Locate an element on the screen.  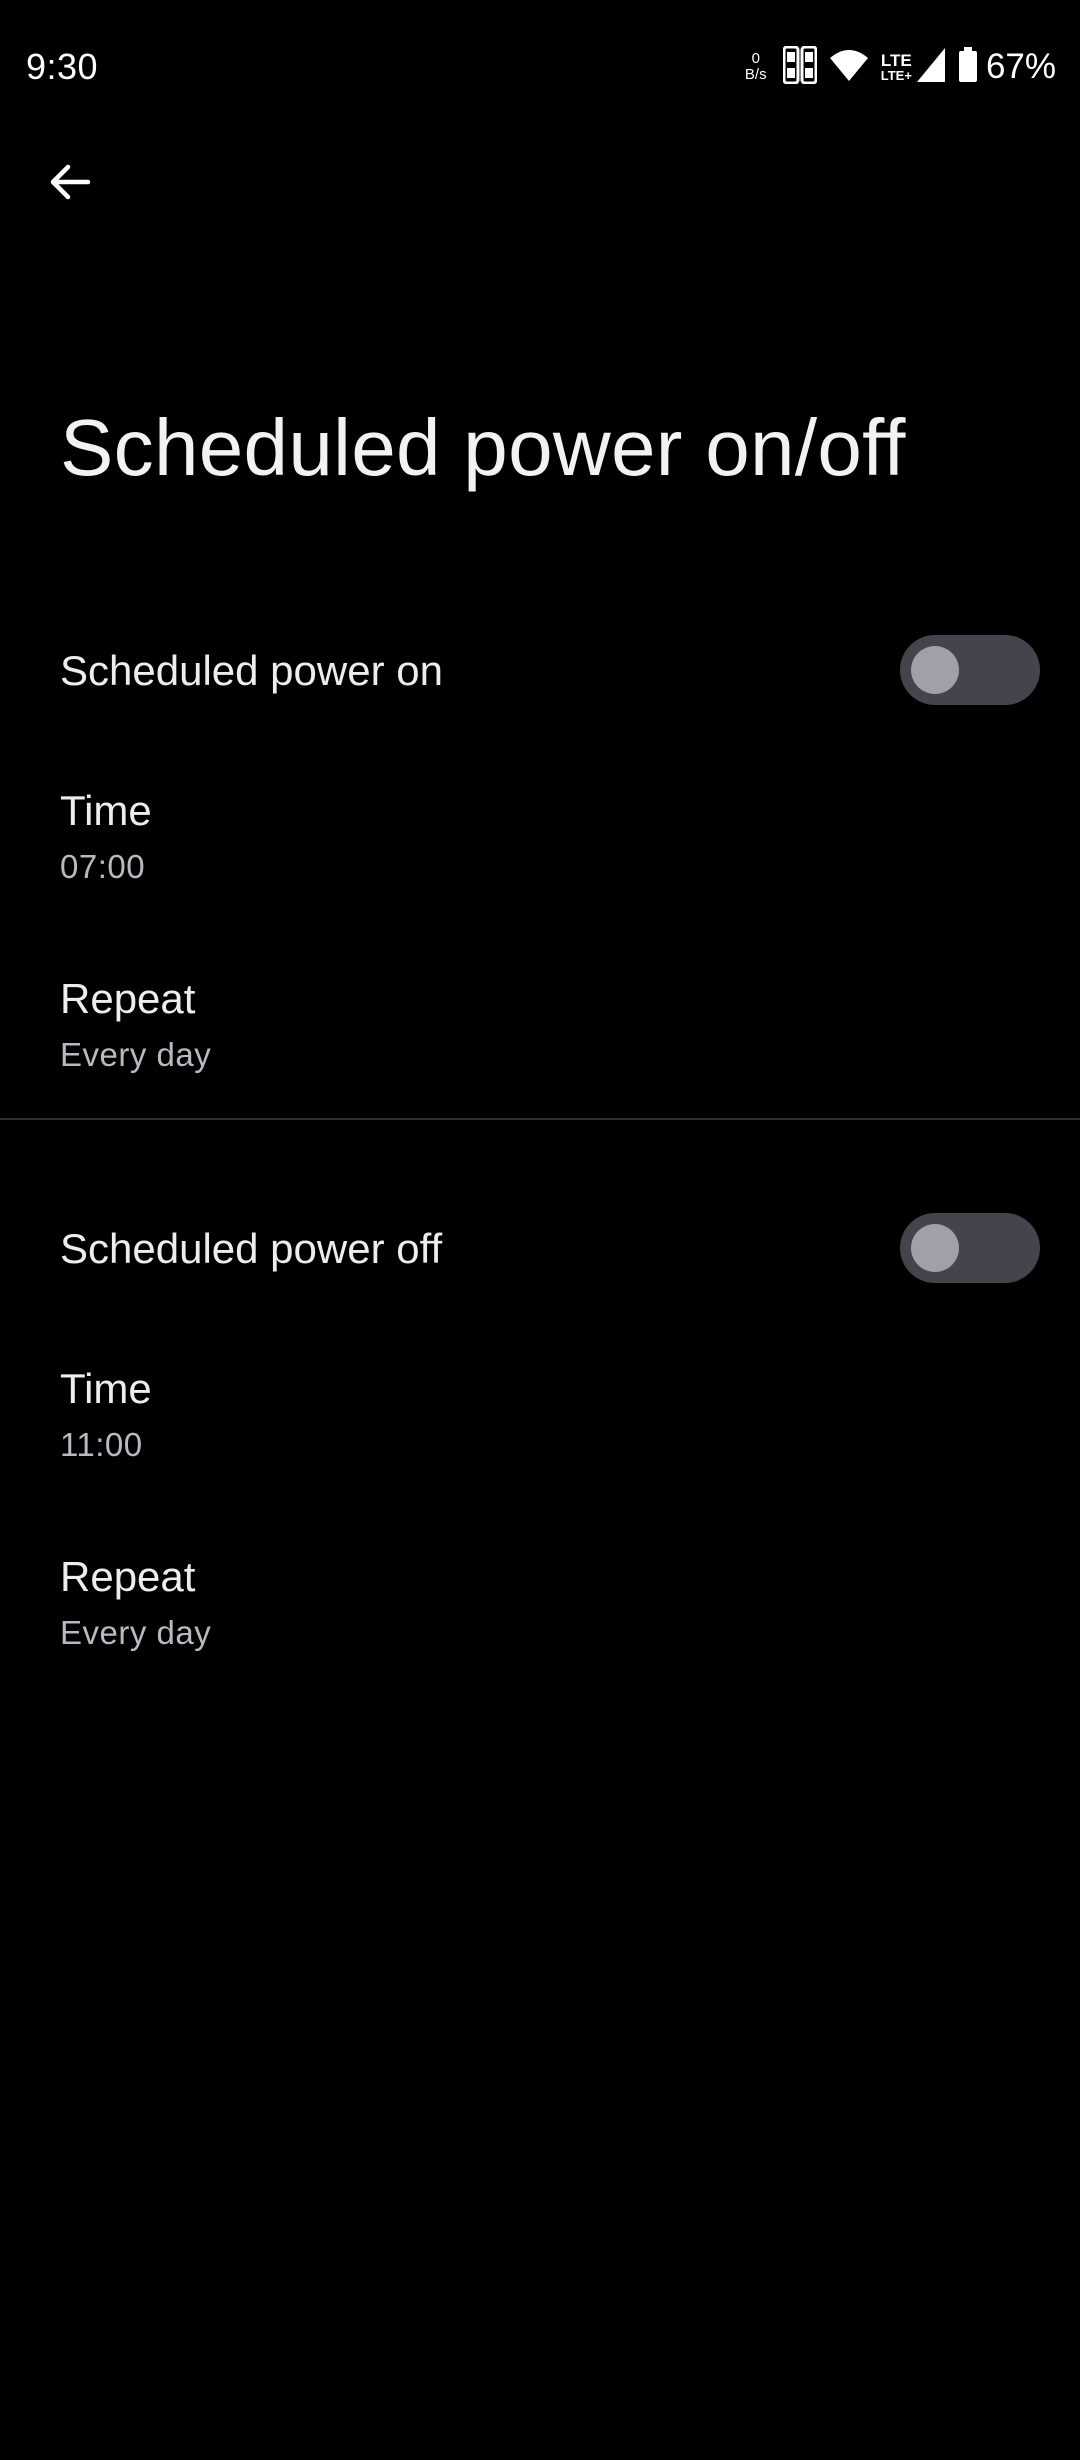
power-on-time-row: Time 07:00 is located at coordinates (540, 840).